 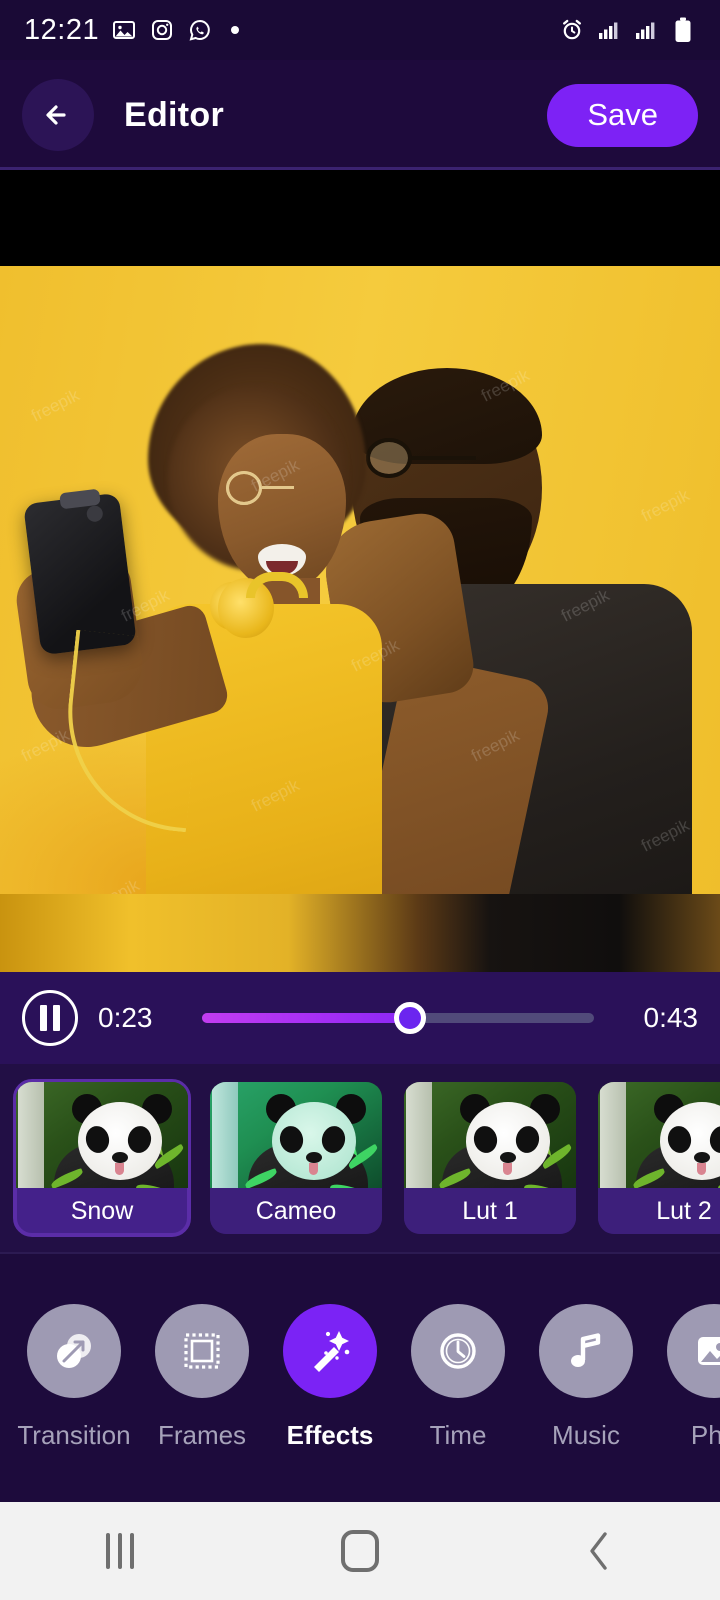 I want to click on woman-headphones, so click(x=274, y=609).